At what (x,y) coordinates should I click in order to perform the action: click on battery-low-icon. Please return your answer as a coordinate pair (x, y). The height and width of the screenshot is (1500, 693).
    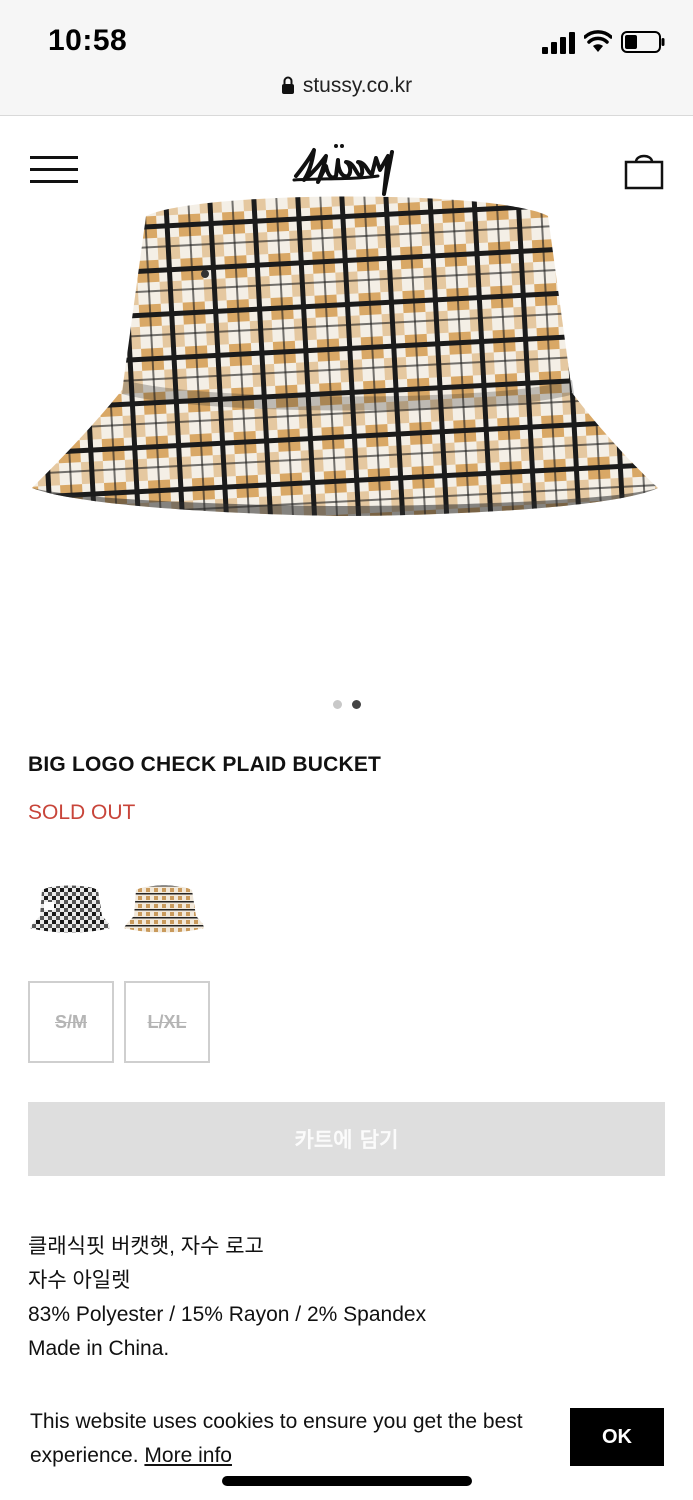
    Looking at the image, I should click on (643, 42).